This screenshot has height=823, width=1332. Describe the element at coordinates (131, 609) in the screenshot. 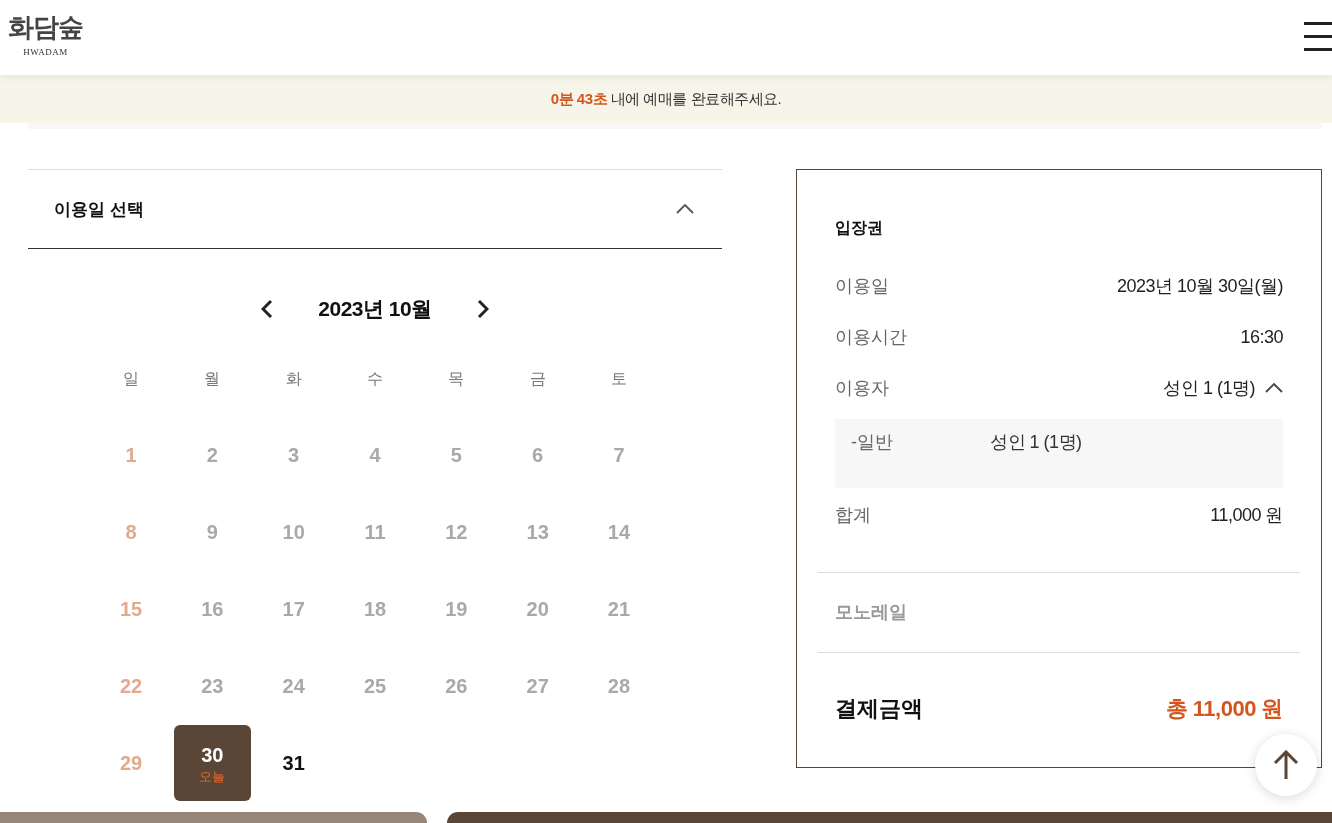

I see `calendar-day: 15` at that location.